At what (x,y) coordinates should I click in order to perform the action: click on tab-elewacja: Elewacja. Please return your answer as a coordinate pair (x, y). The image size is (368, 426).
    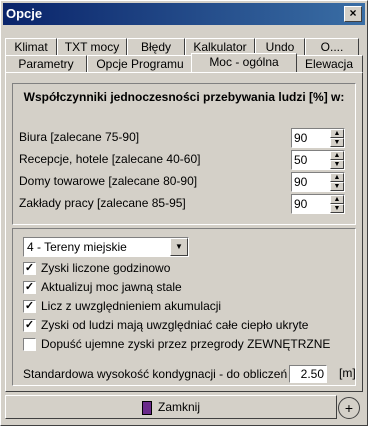
    Looking at the image, I should click on (329, 63).